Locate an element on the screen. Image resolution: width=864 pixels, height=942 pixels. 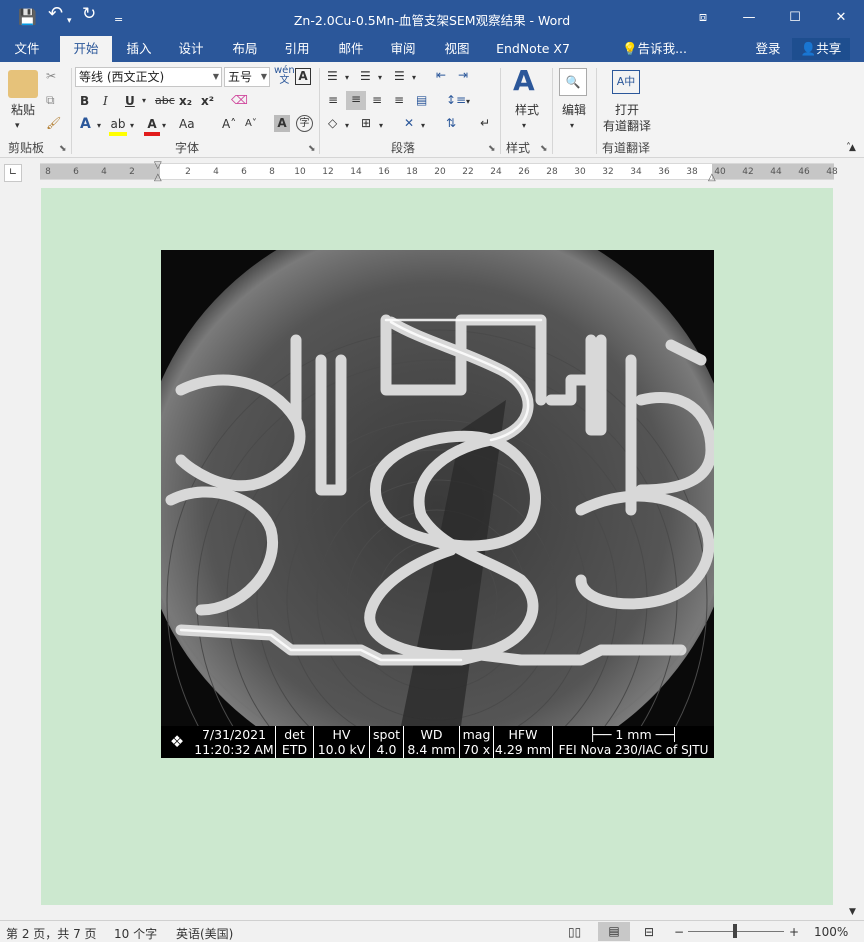
show-marks-icon: ↵ is located at coordinates (485, 123).